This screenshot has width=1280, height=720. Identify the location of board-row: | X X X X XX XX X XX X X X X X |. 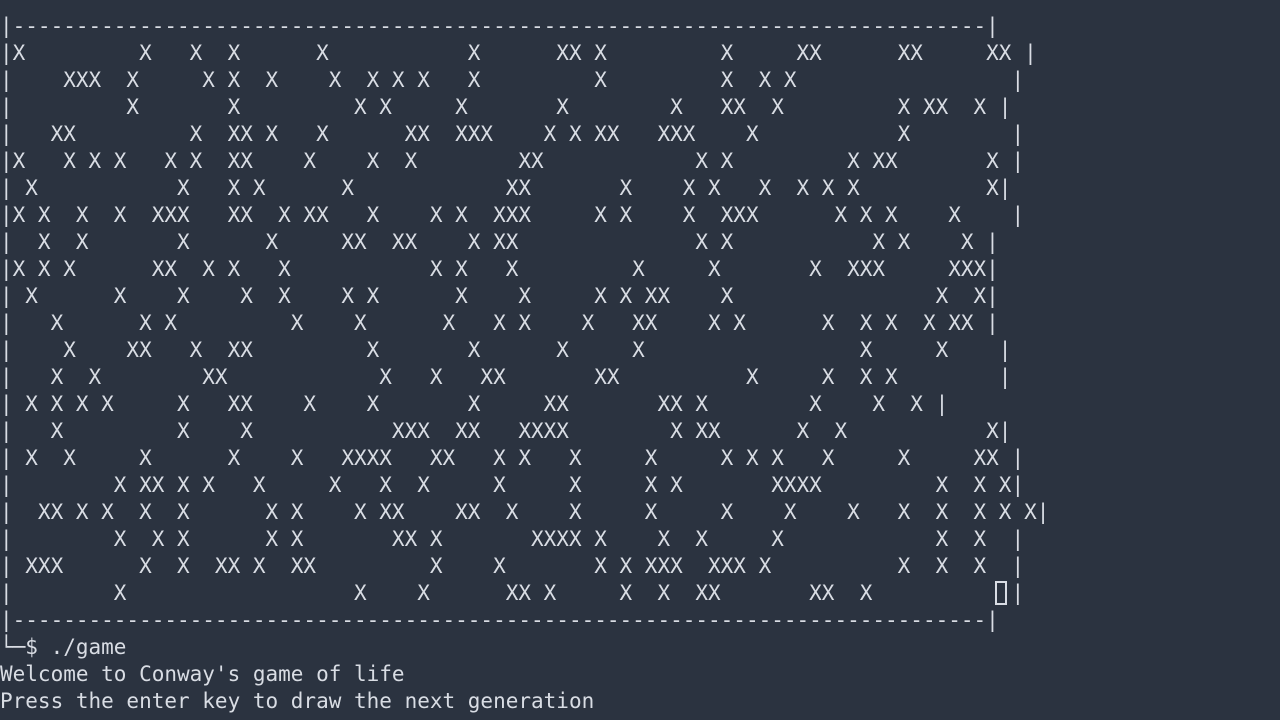
(499, 242).